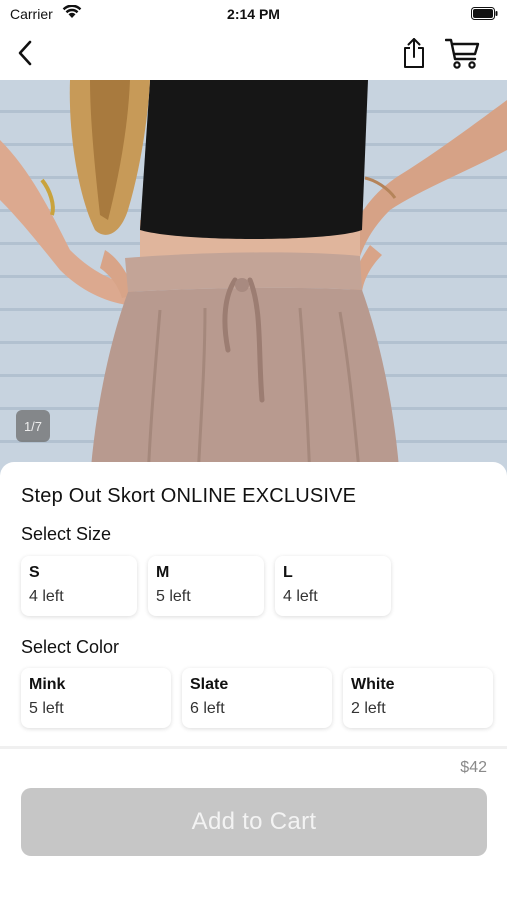  I want to click on cart-icon, so click(462, 53).